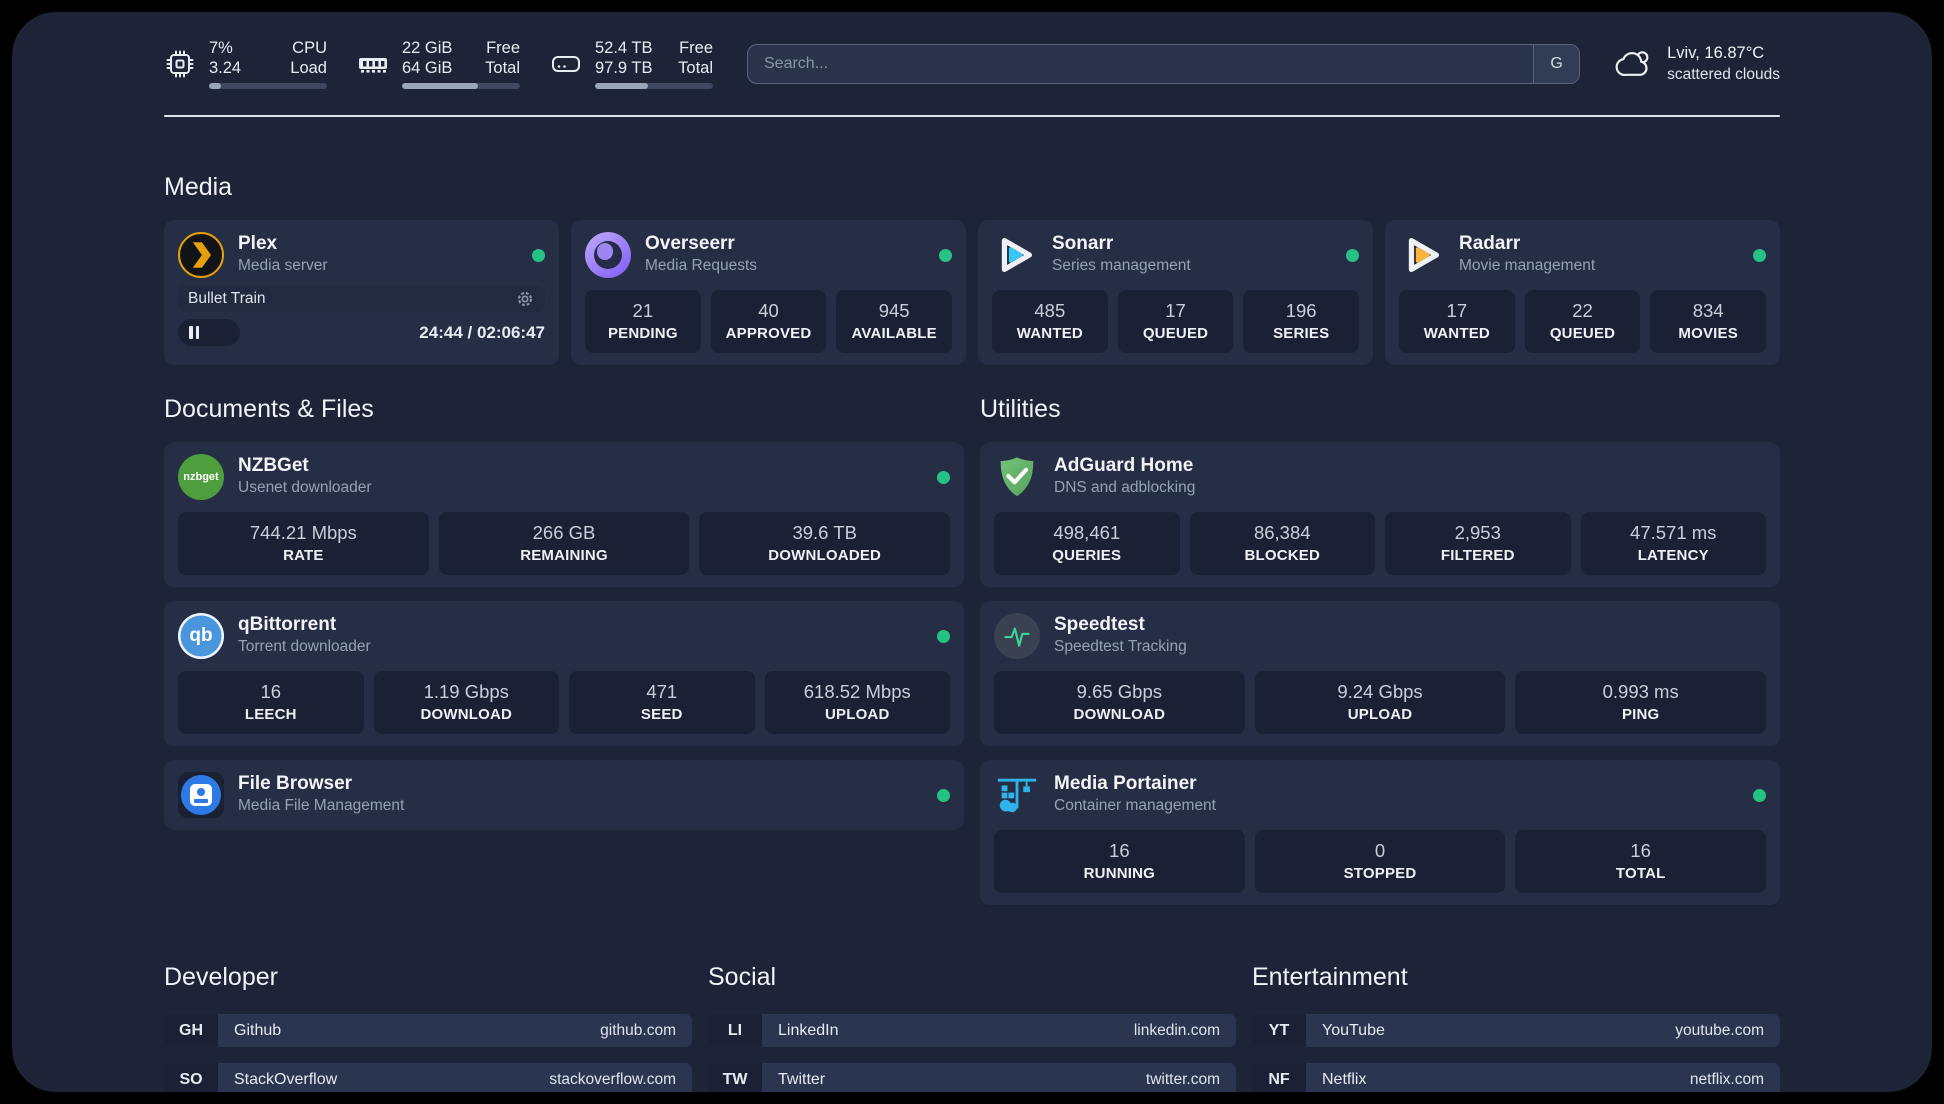  I want to click on stat-queued: 17 QUEUED, so click(1175, 321).